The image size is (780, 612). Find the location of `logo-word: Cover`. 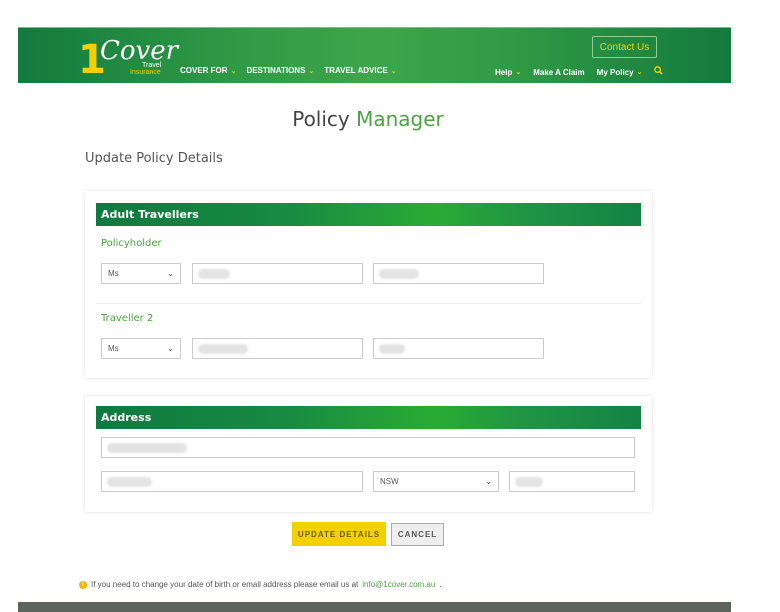

logo-word: Cover is located at coordinates (139, 51).